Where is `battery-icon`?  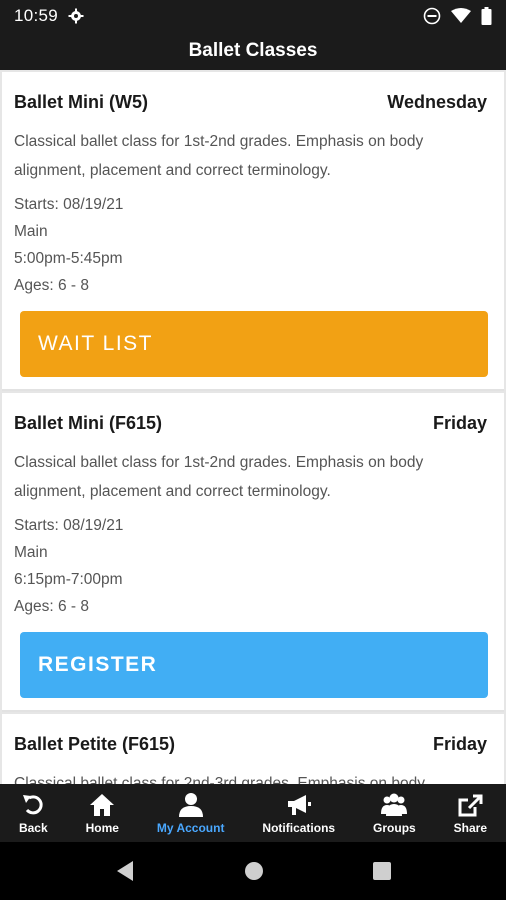 battery-icon is located at coordinates (486, 16).